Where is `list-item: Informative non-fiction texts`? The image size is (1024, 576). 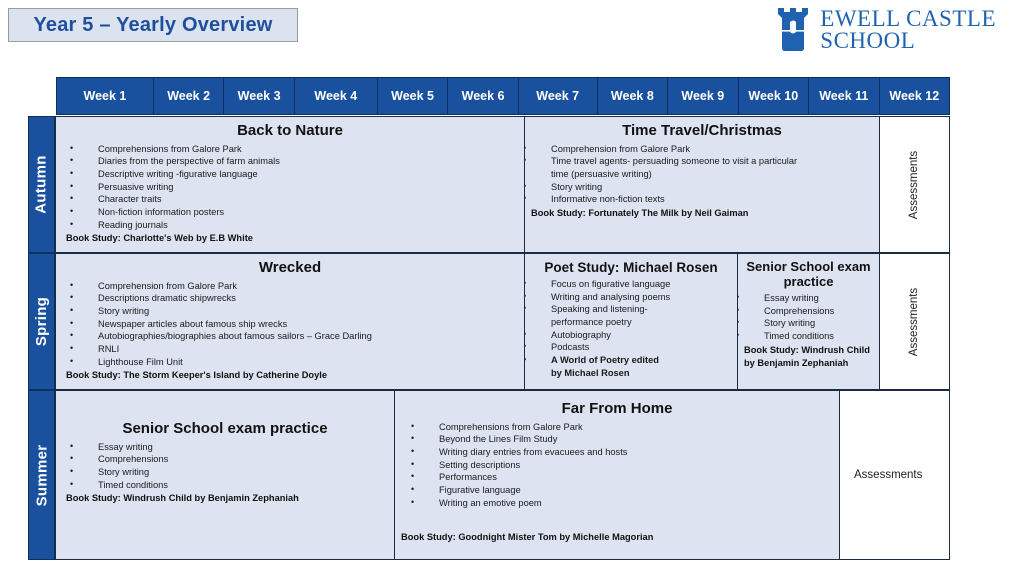 list-item: Informative non-fiction texts is located at coordinates (699, 199).